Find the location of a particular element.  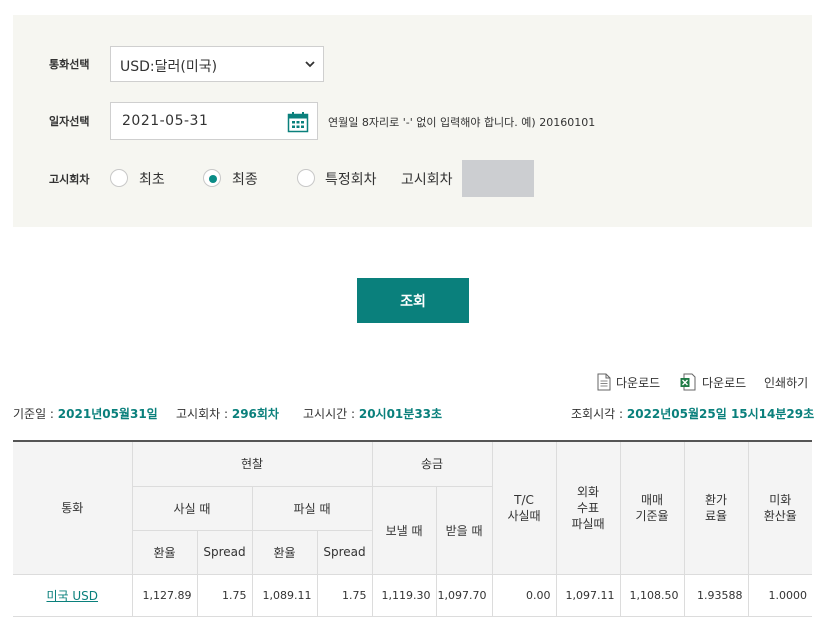

round-info: 고시회차 : 296회차 is located at coordinates (227, 413).